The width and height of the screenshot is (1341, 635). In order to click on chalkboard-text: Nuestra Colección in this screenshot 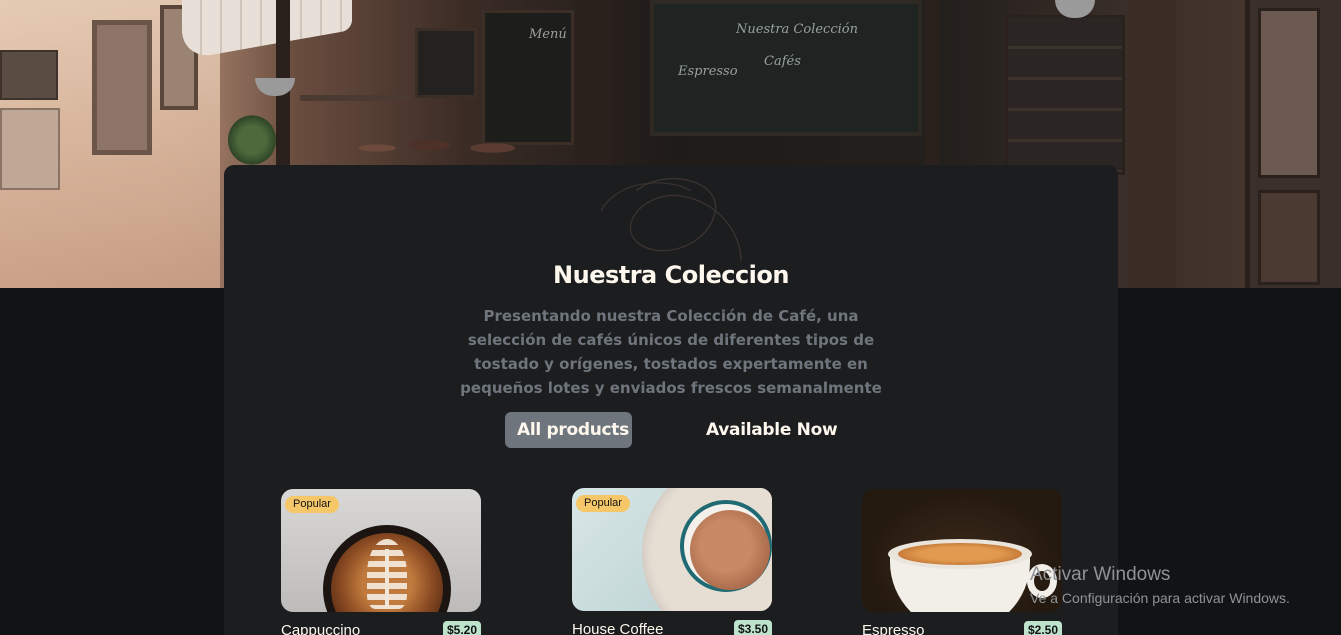, I will do `click(797, 29)`.